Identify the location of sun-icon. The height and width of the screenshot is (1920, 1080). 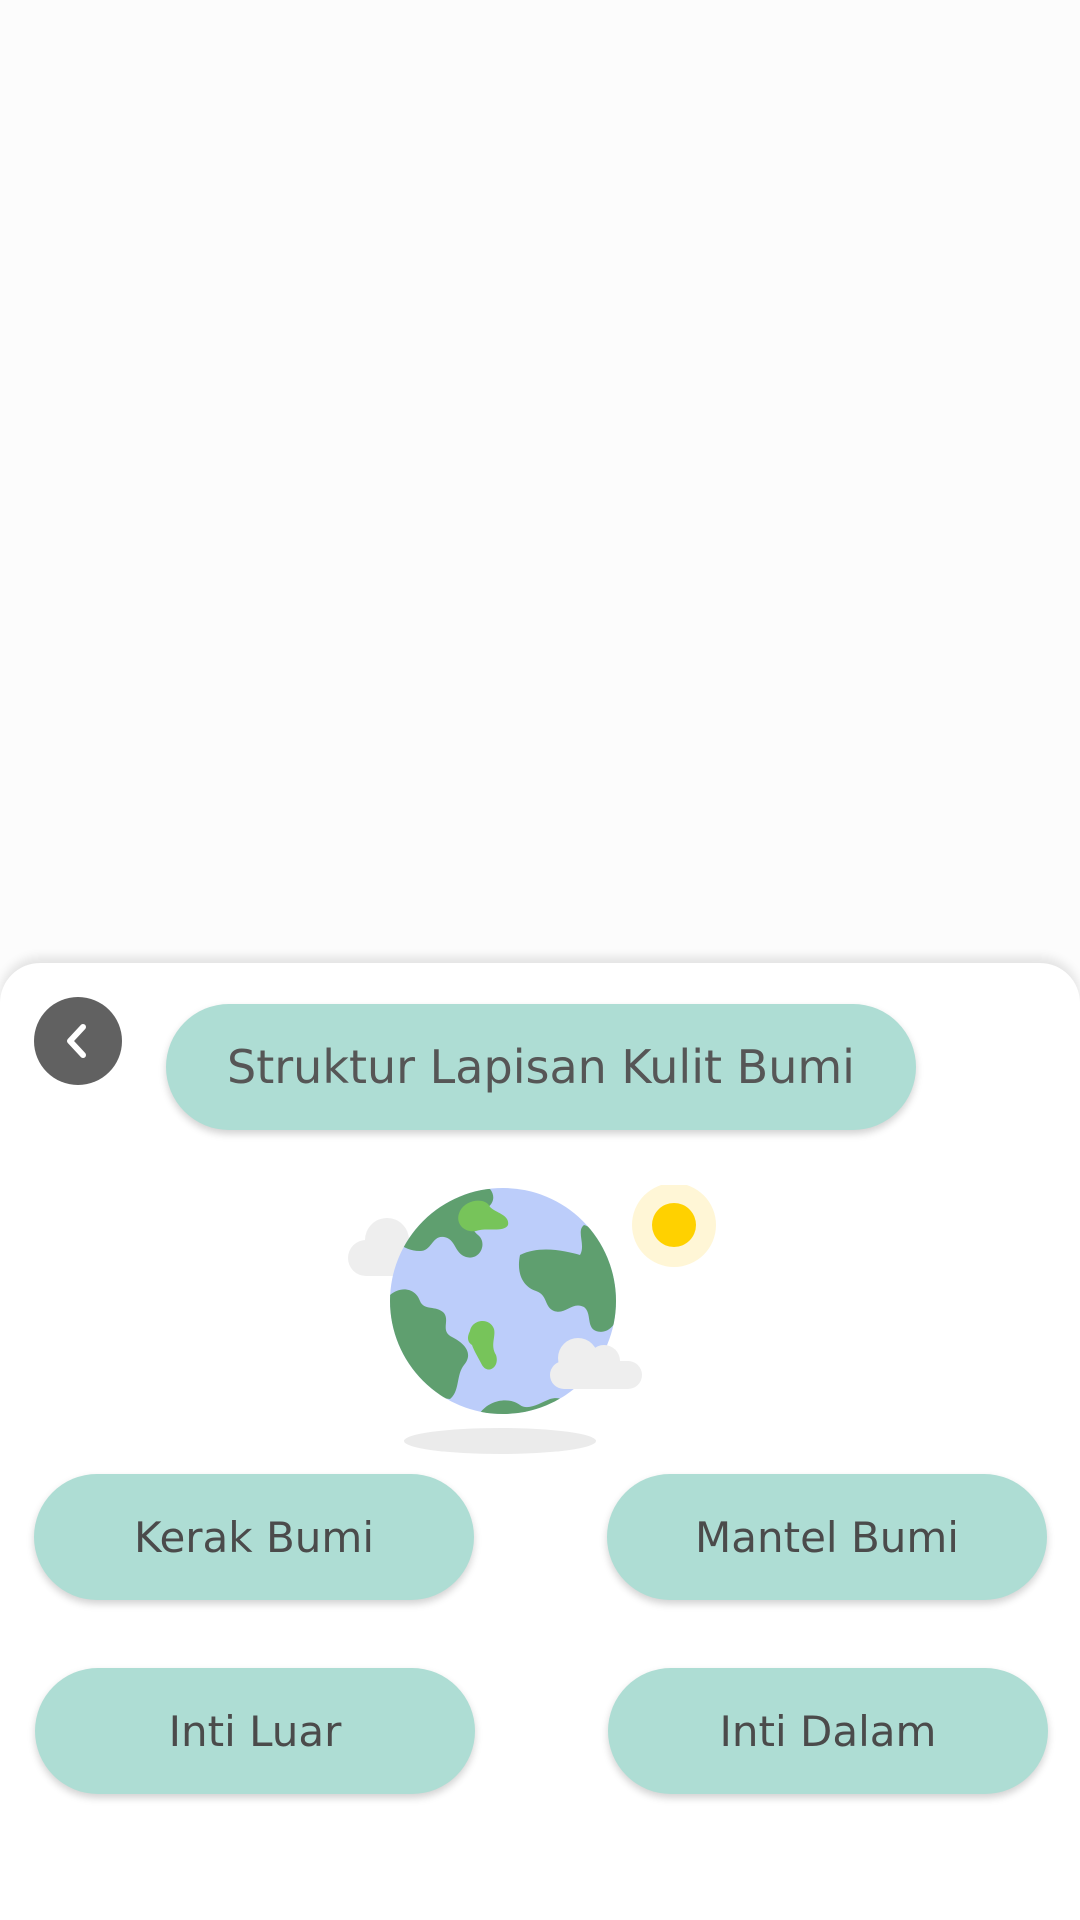
(674, 1226).